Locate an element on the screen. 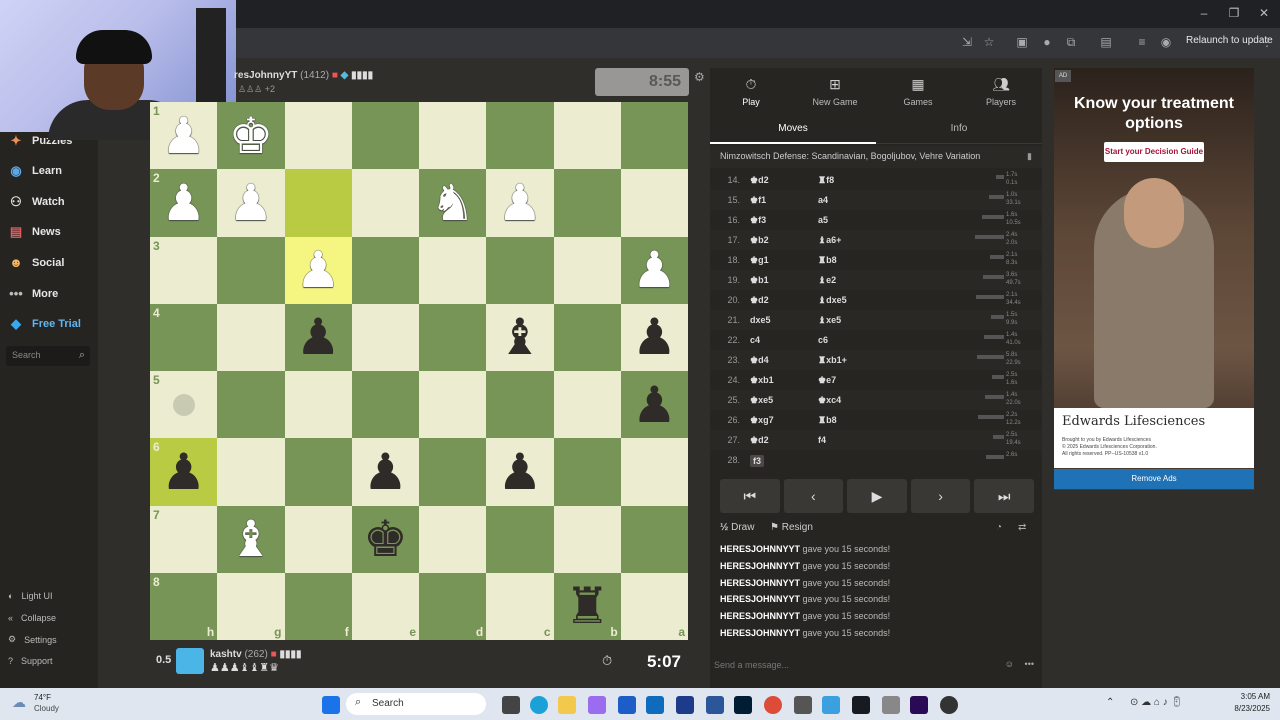 The height and width of the screenshot is (720, 1280). white-move: c4 is located at coordinates (755, 340).